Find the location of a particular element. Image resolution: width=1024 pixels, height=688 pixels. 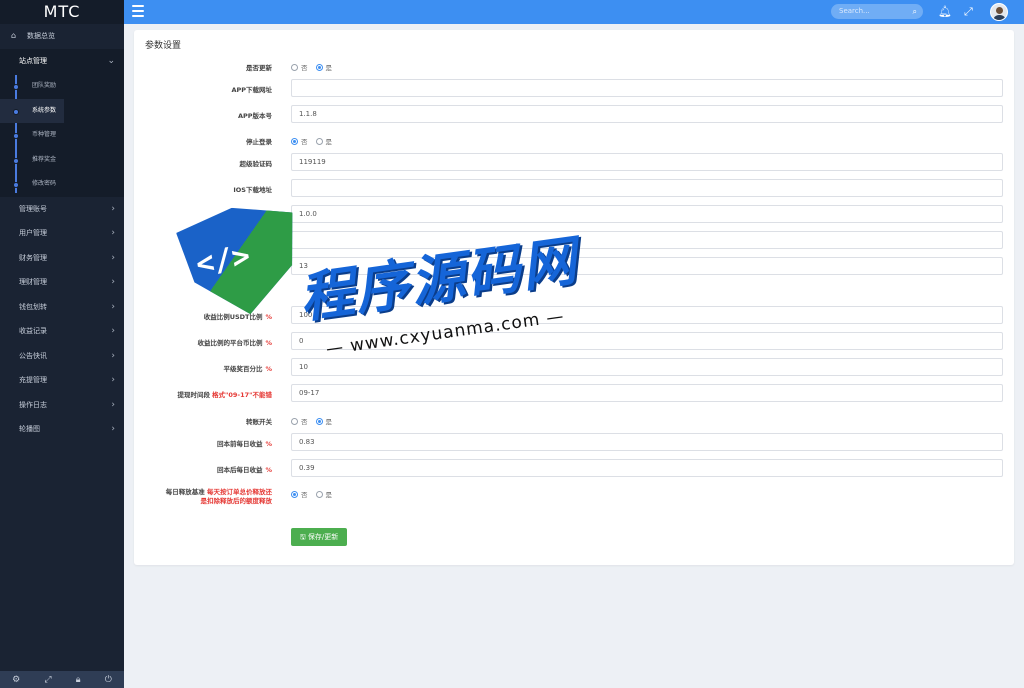

field-hint: 格式"09-17"不能错 is located at coordinates (241, 395).